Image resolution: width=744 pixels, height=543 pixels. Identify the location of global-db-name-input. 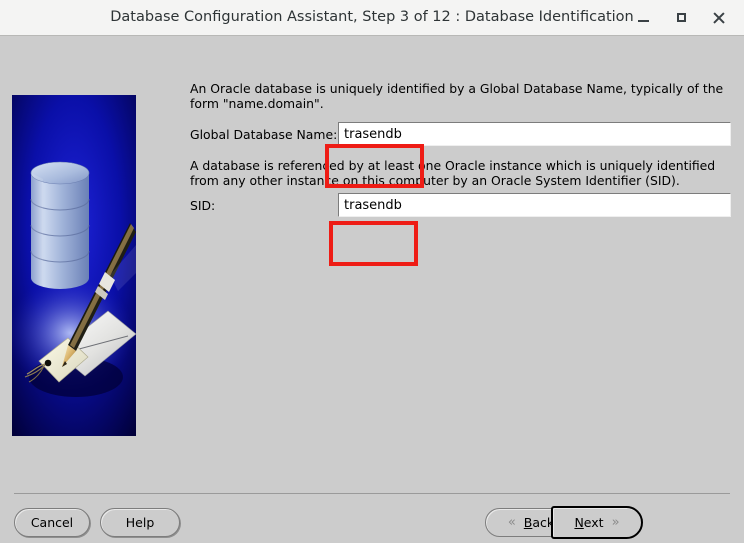
(534, 134).